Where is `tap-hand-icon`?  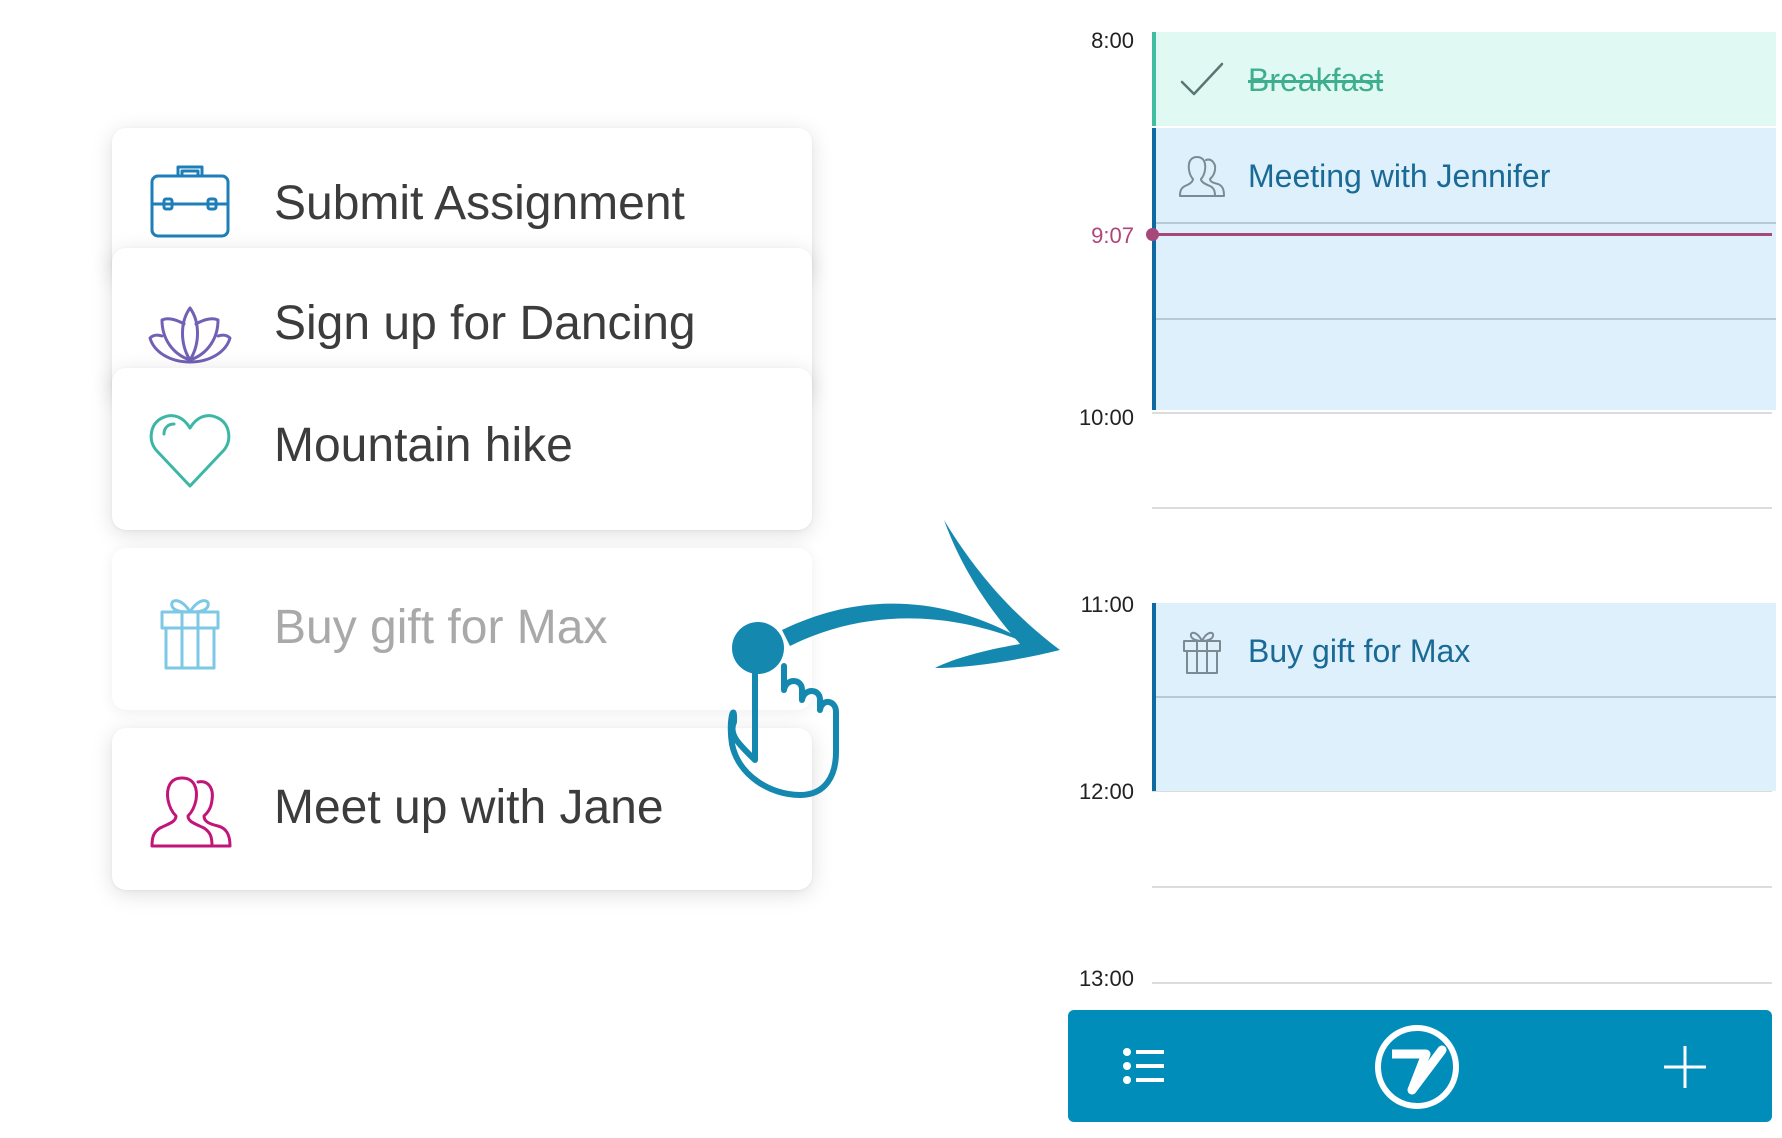
tap-hand-icon is located at coordinates (783, 710).